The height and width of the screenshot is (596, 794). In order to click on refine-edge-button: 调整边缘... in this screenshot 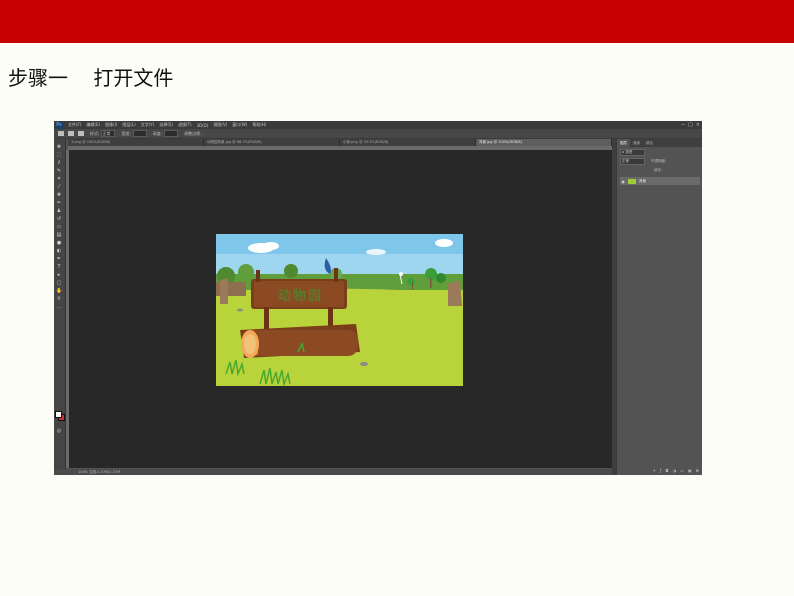, I will do `click(194, 134)`.